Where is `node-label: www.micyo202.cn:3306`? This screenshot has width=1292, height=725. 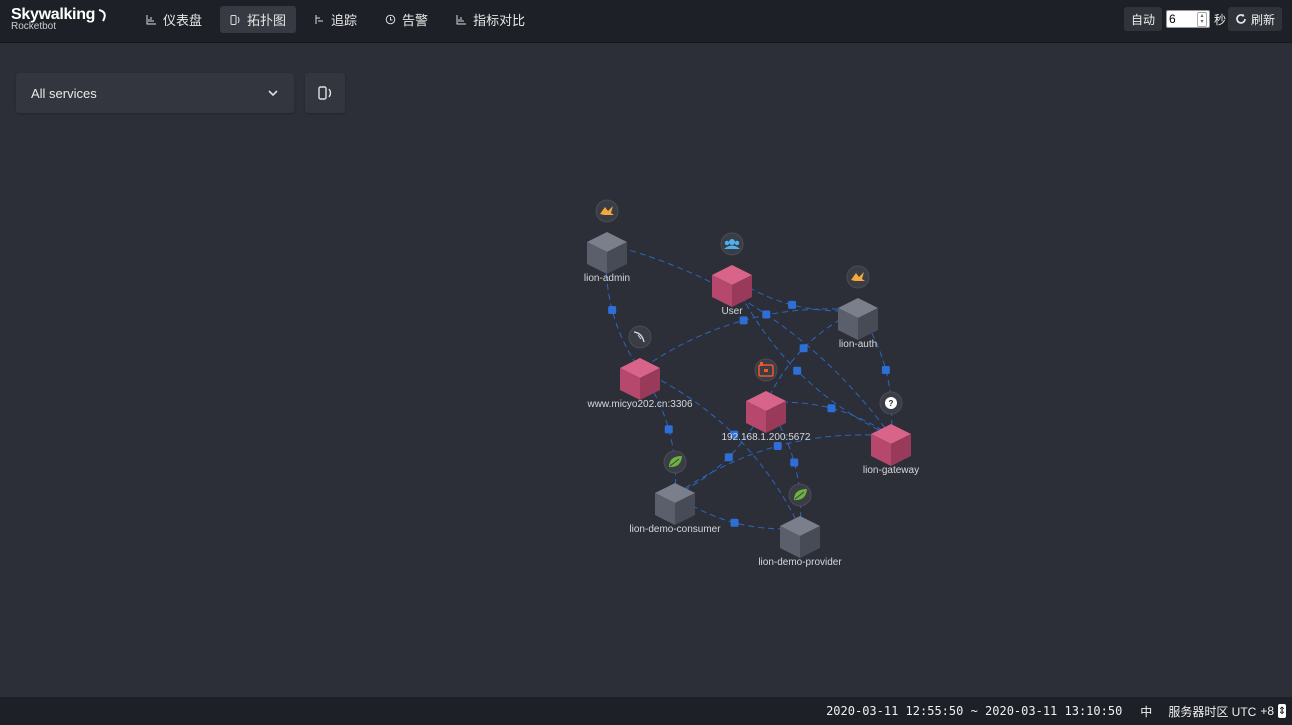
node-label: www.micyo202.cn:3306 is located at coordinates (639, 404).